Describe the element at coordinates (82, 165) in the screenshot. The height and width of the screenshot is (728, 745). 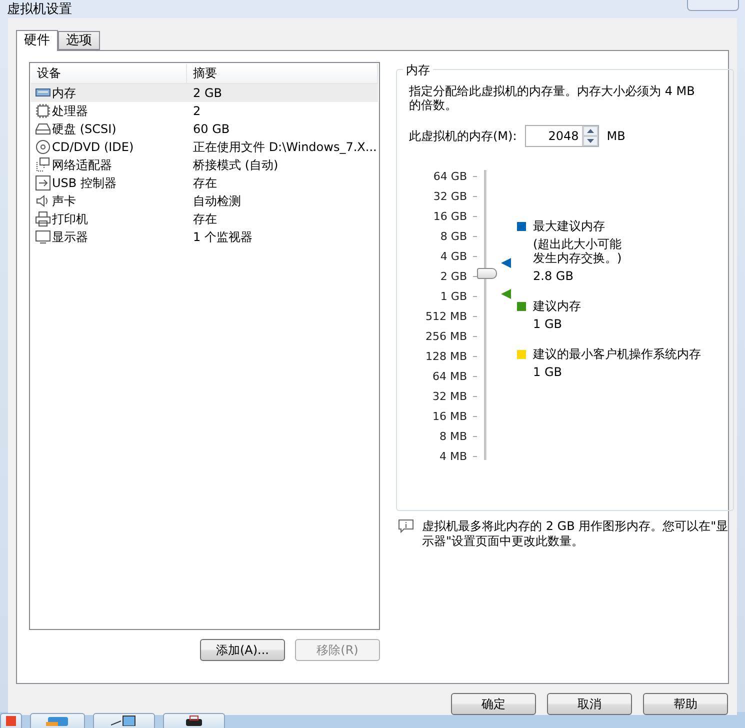
I see `device-name: 网络适配器` at that location.